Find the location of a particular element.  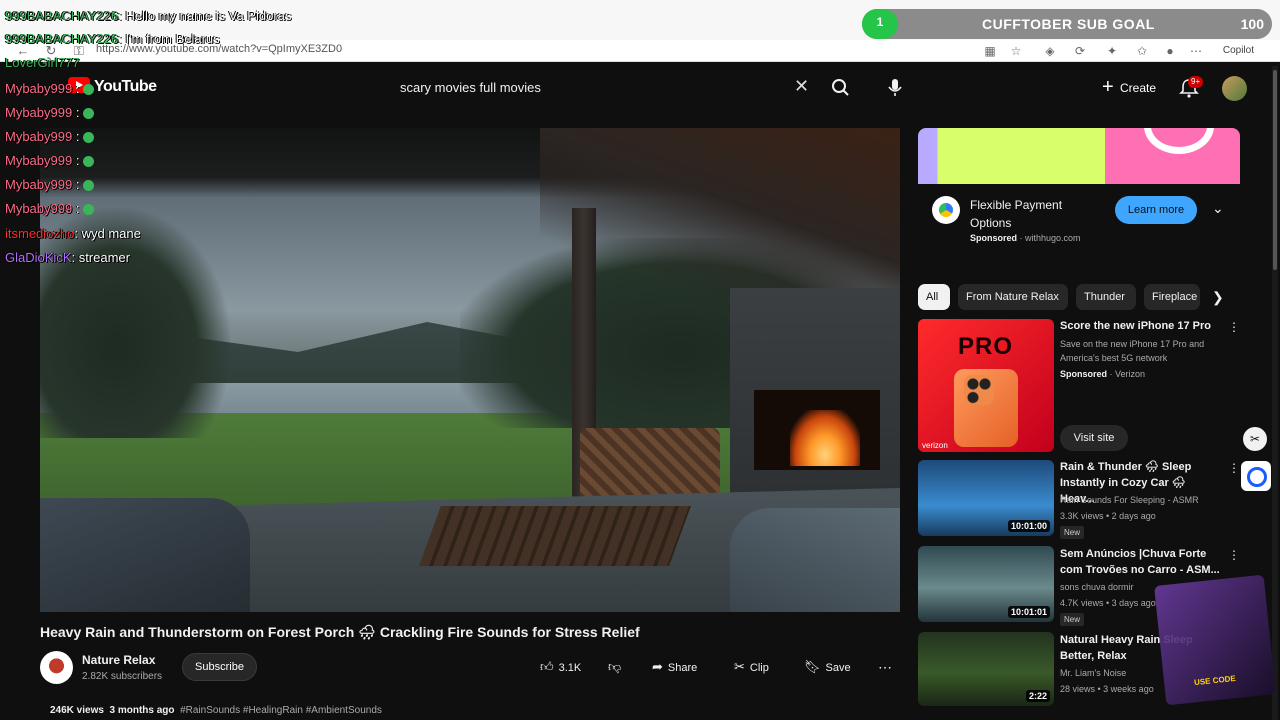

voice-search-button is located at coordinates (895, 88).